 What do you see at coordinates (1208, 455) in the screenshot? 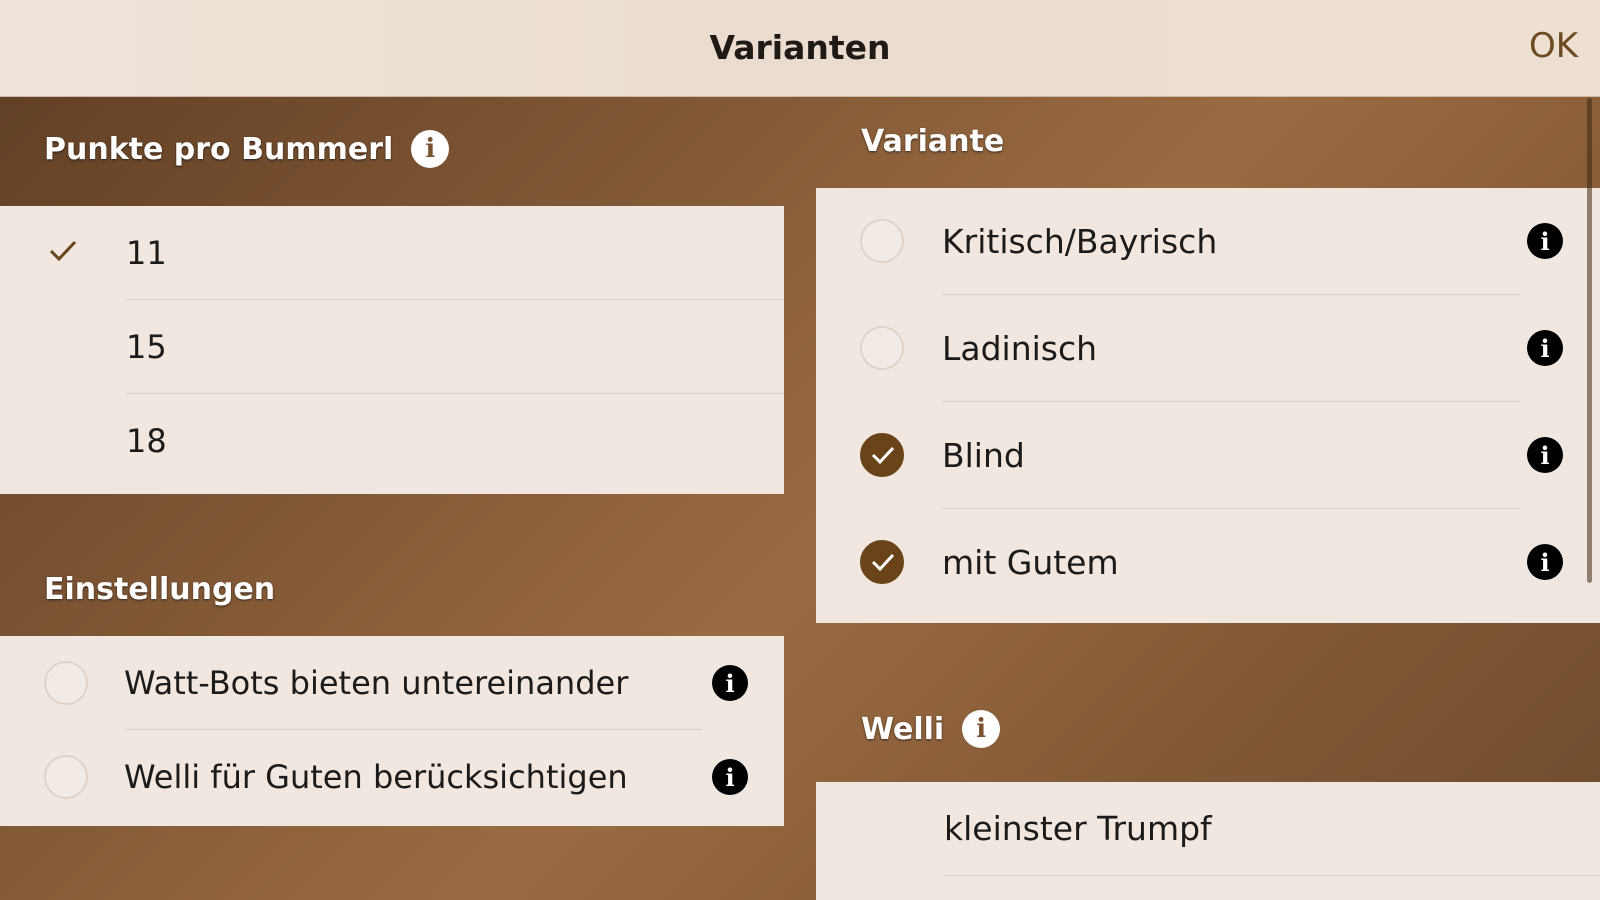
I see `variant-item-blind: Blind i` at bounding box center [1208, 455].